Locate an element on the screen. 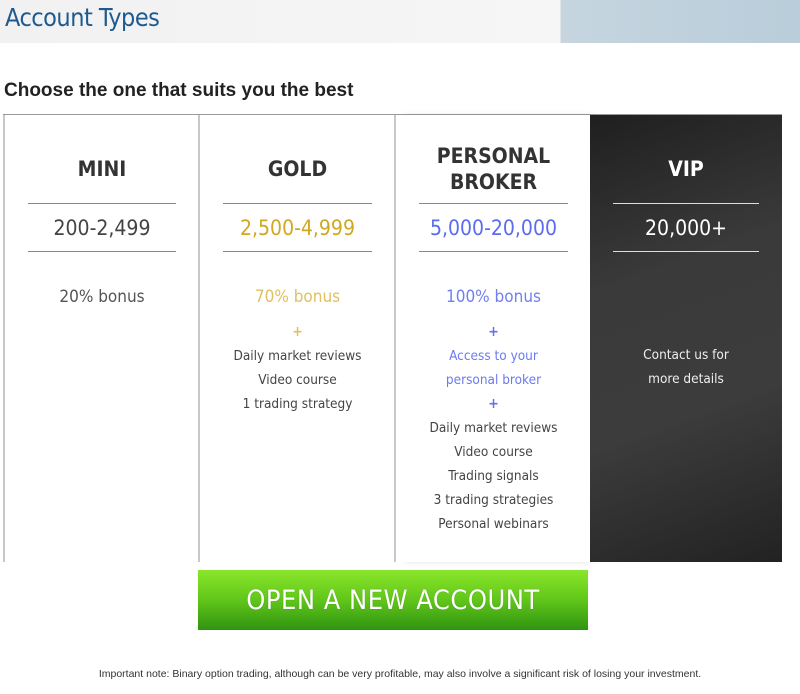 The image size is (800, 694). plan-name-line: BROKER is located at coordinates (493, 182).